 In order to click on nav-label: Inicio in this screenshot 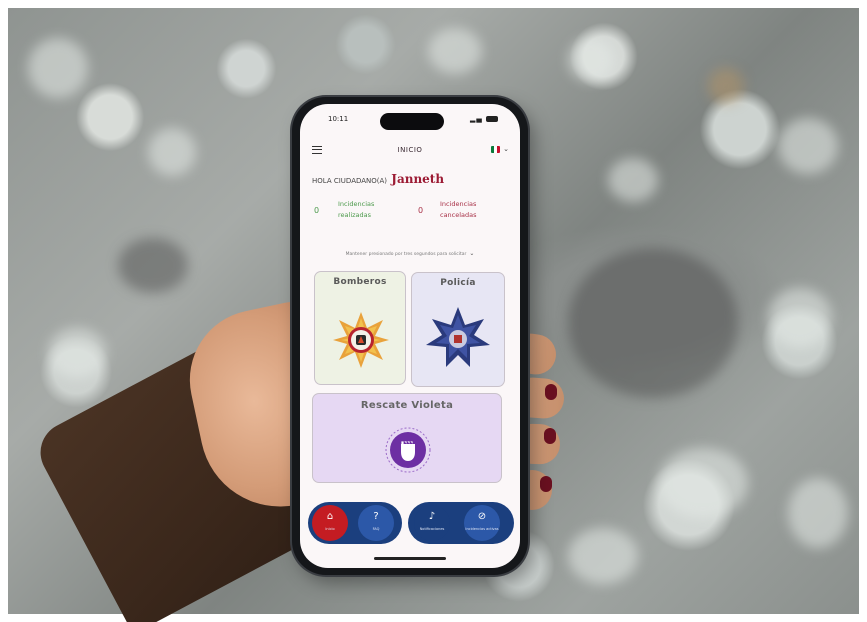, I will do `click(330, 529)`.